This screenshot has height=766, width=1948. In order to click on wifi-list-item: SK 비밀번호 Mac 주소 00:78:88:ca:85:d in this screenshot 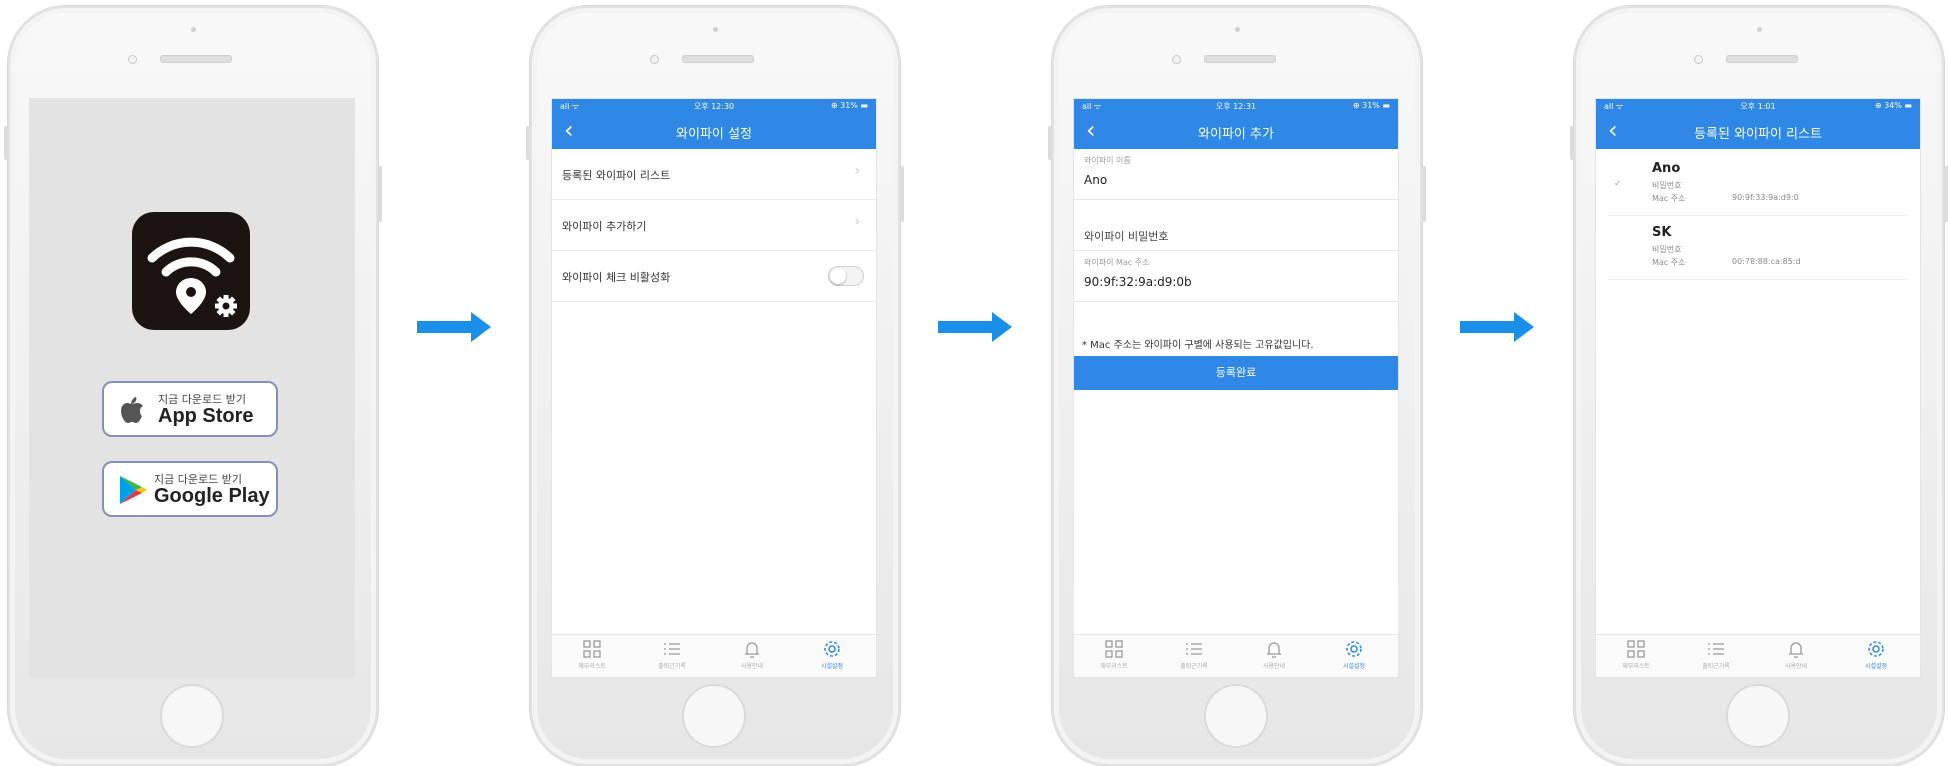, I will do `click(1758, 250)`.